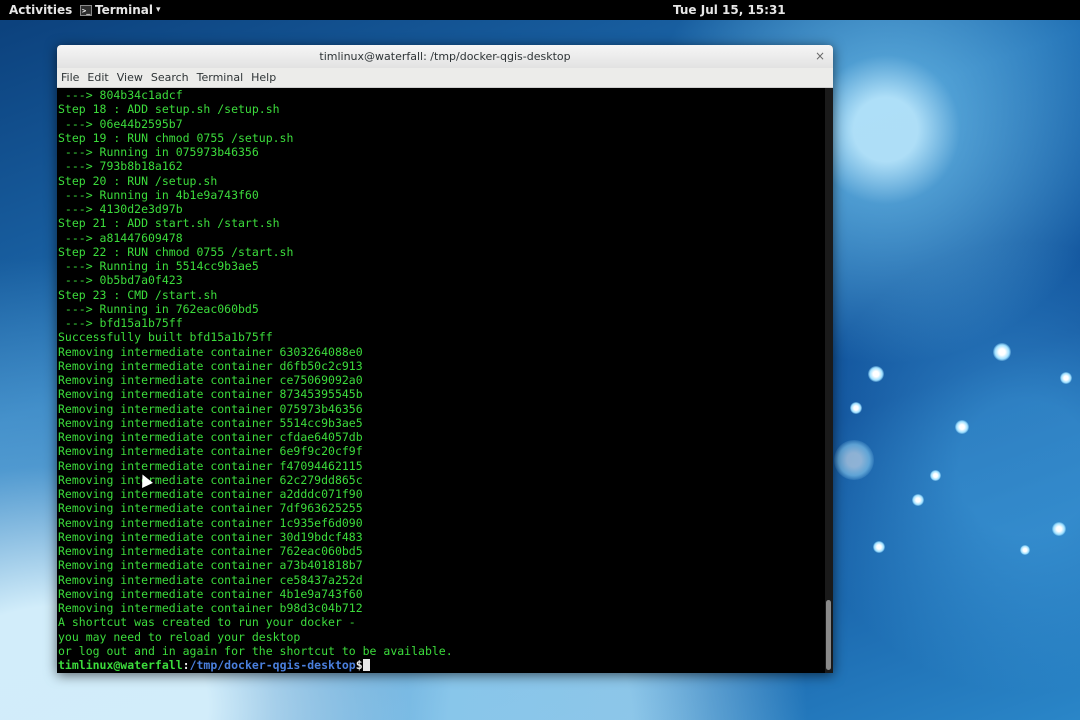 The width and height of the screenshot is (1080, 720). Describe the element at coordinates (820, 56) in the screenshot. I see `close-icon: ×` at that location.